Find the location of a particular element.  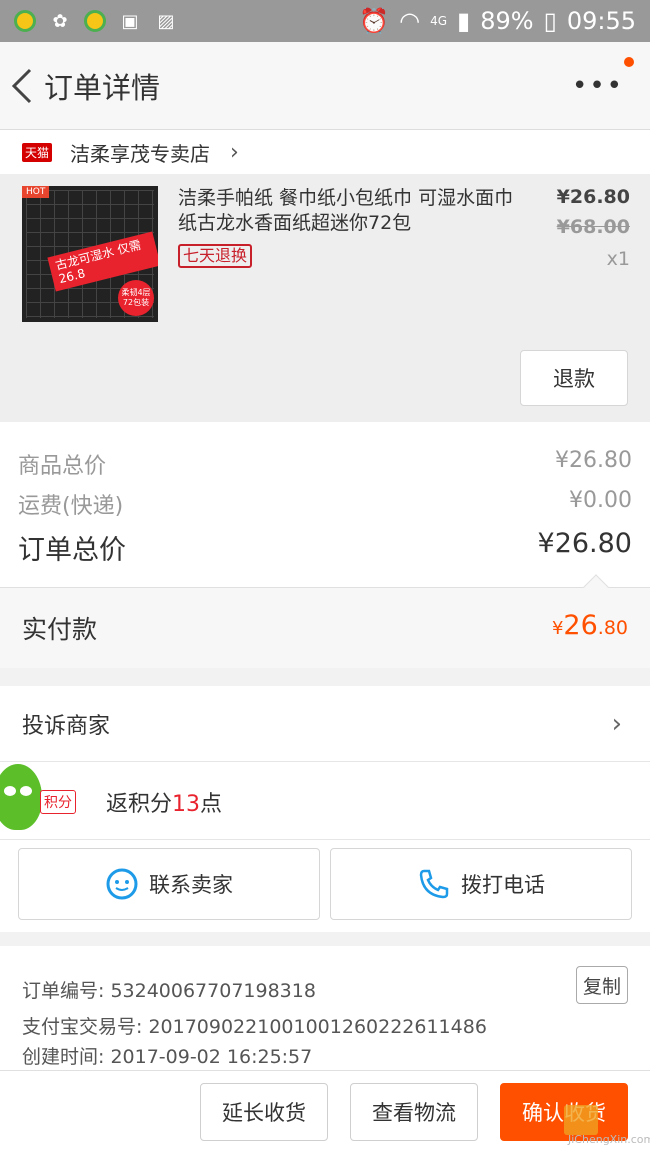

product-thumbnail: HOT 古龙可湿水 仅需26.8 柔韧4层 72包装 is located at coordinates (90, 254).